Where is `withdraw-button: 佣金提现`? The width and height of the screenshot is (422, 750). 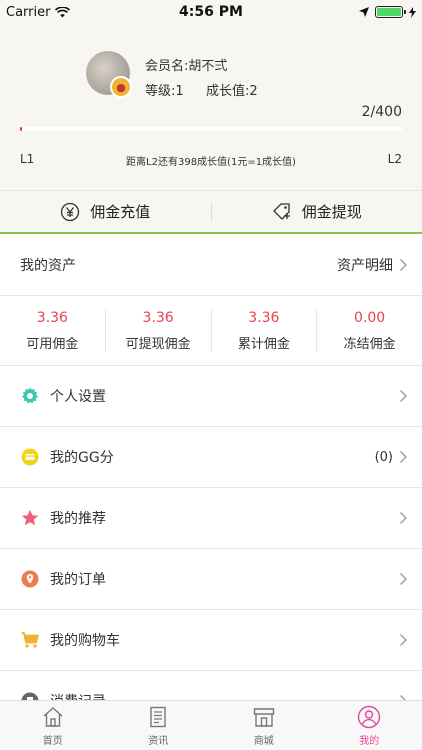 withdraw-button: 佣金提现 is located at coordinates (317, 211).